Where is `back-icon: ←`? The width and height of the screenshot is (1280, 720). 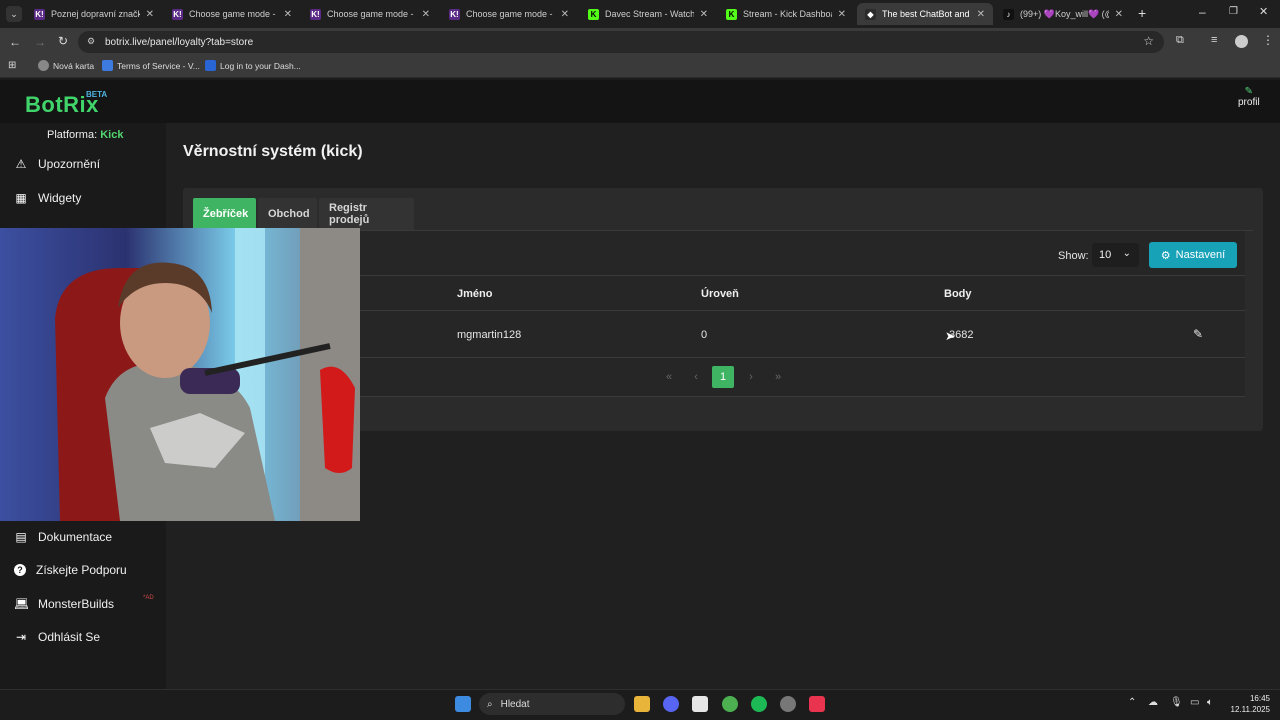
back-icon: ← is located at coordinates (15, 42).